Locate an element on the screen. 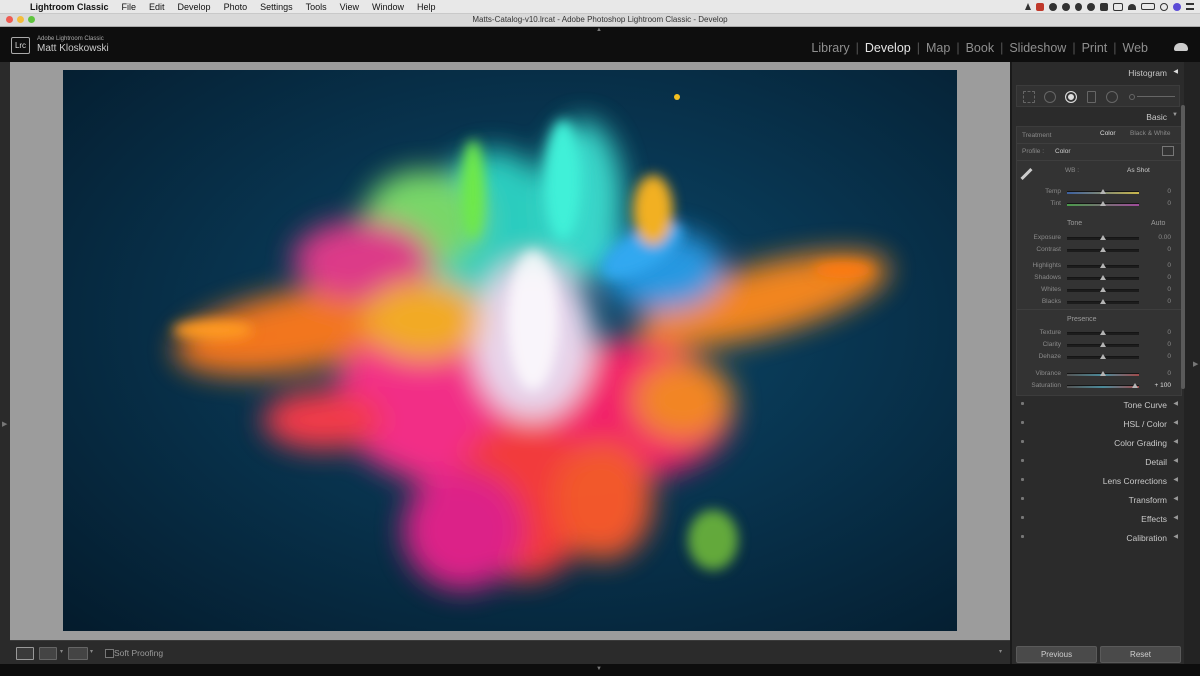  slider-value-contrast: 0 is located at coordinates (1156, 249).